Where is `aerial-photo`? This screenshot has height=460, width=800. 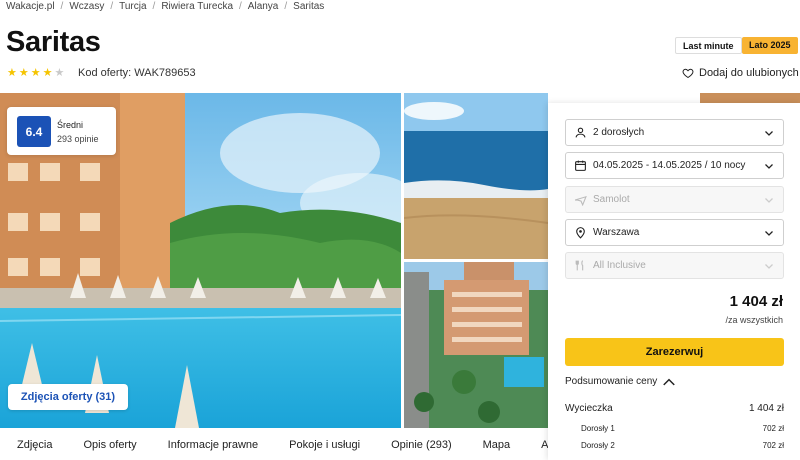
aerial-photo is located at coordinates (476, 345).